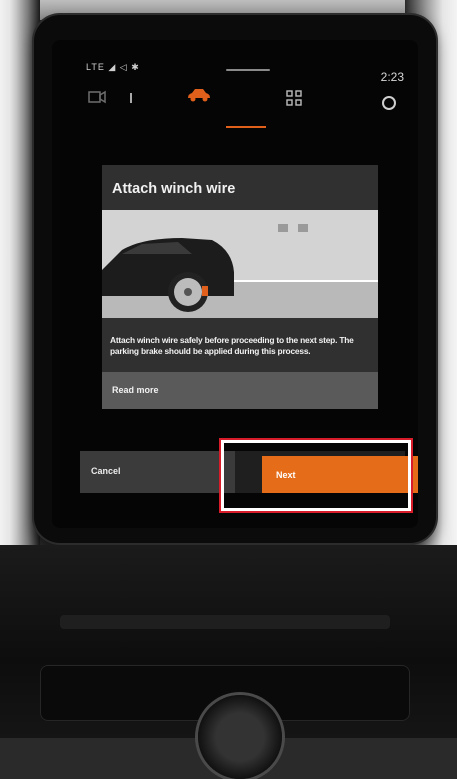  I want to click on divider-icon, so click(131, 98).